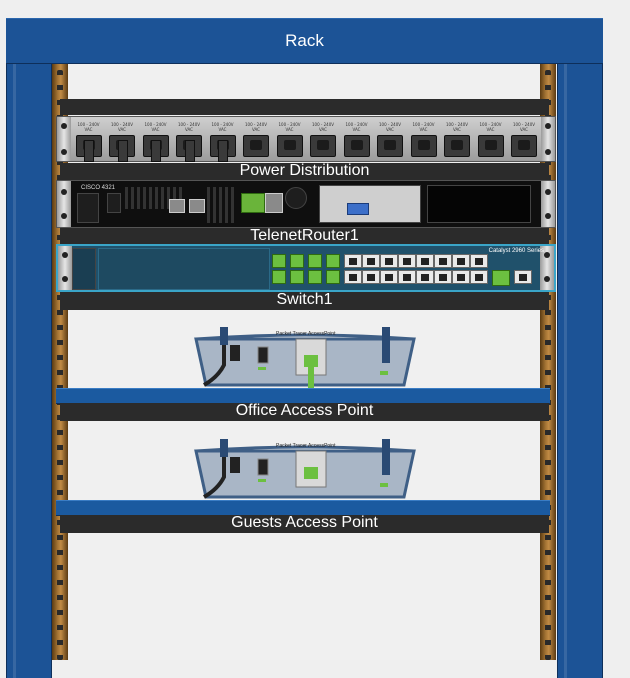 The height and width of the screenshot is (678, 630). I want to click on switch-device: Catalyst 2960 Series, so click(306, 268).